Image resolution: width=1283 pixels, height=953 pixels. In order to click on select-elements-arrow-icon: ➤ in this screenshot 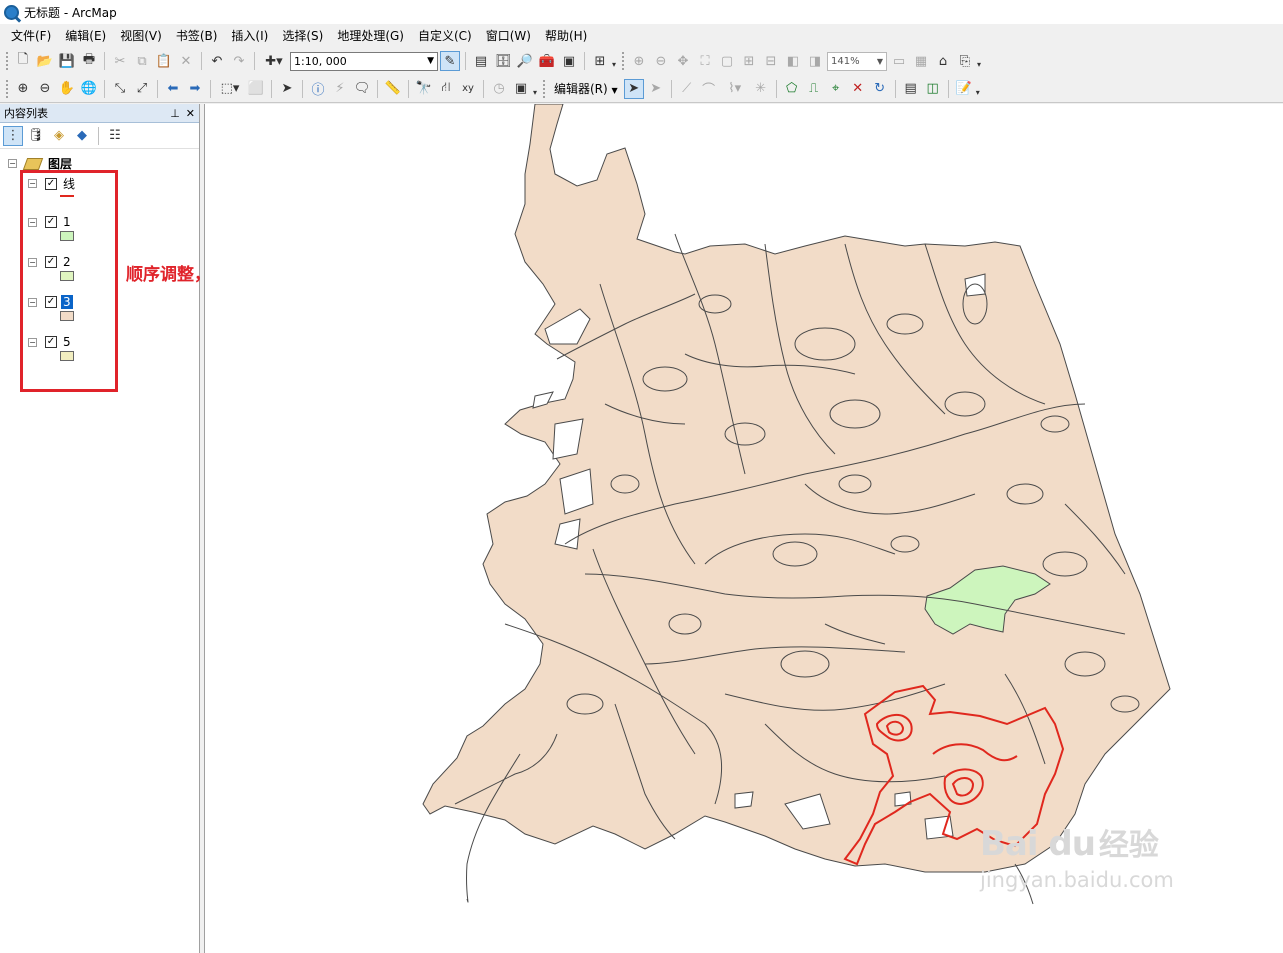, I will do `click(287, 89)`.